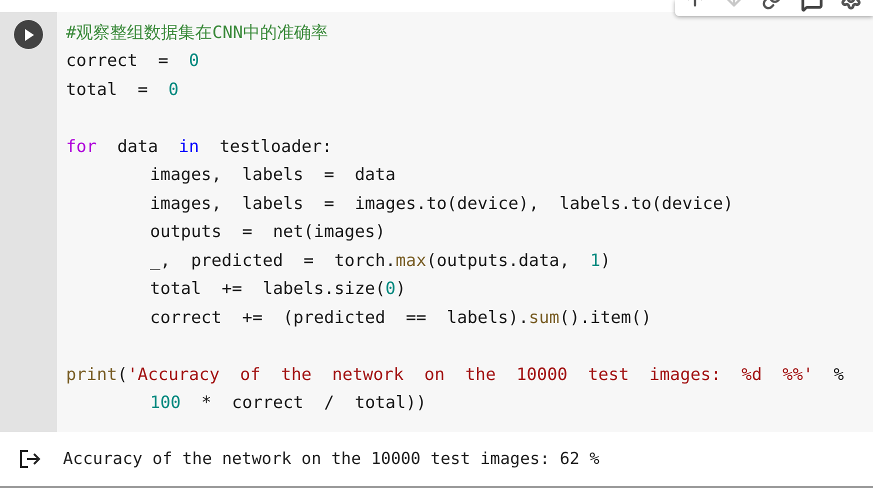 This screenshot has height=490, width=873. Describe the element at coordinates (122, 90) in the screenshot. I see `code-line: total = 0` at that location.